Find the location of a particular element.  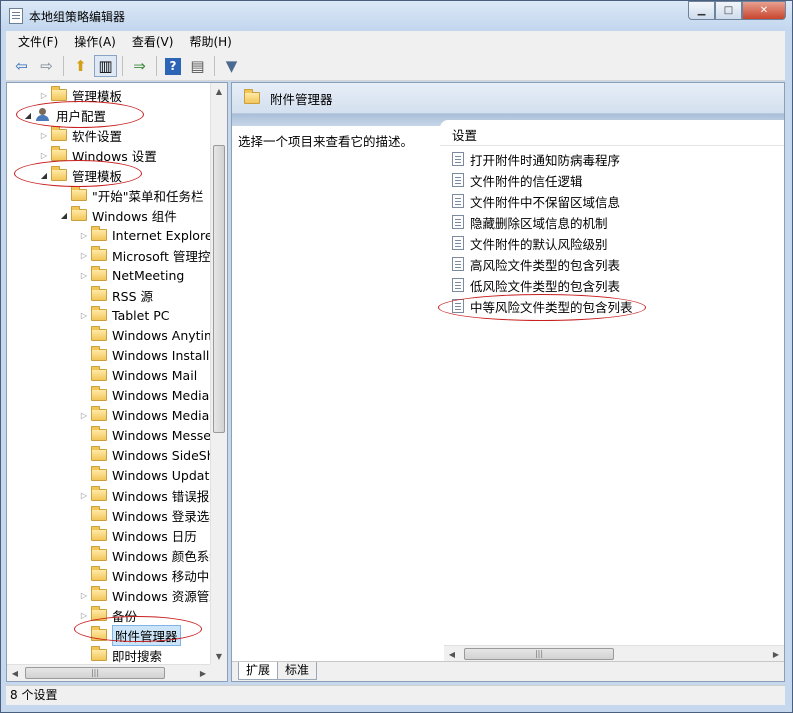

tree-item: ▷ Tablet PC is located at coordinates (123, 315).